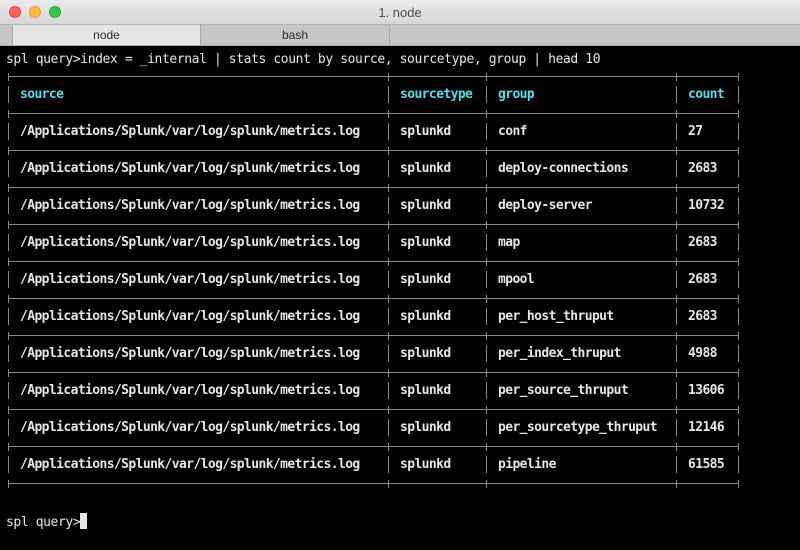 The image size is (800, 550). I want to click on table-border, so click(373, 484).